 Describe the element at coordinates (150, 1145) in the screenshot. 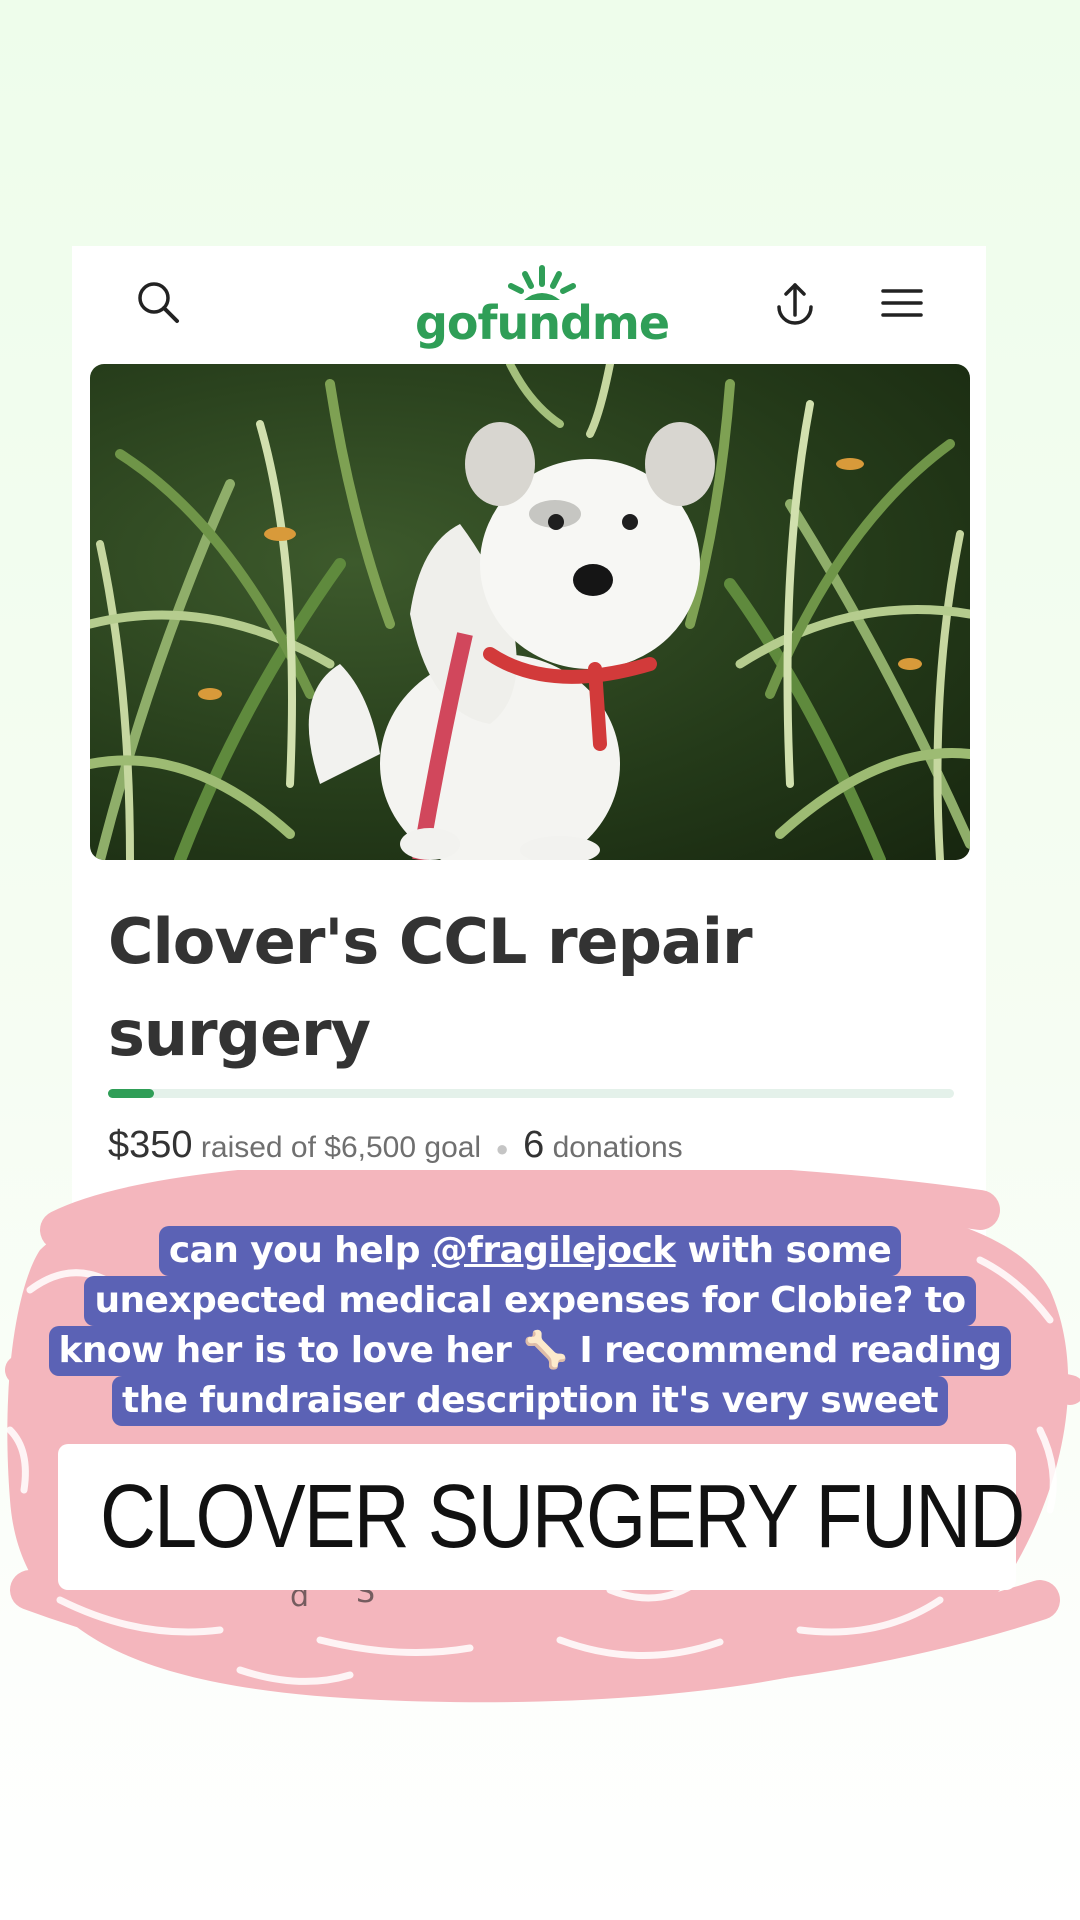

I see `amount-raised: $350` at that location.